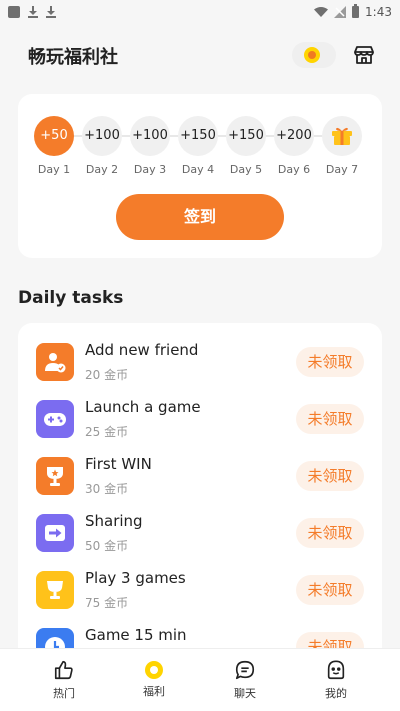 The image size is (400, 711). Describe the element at coordinates (154, 691) in the screenshot. I see `nav-label: 福利` at that location.